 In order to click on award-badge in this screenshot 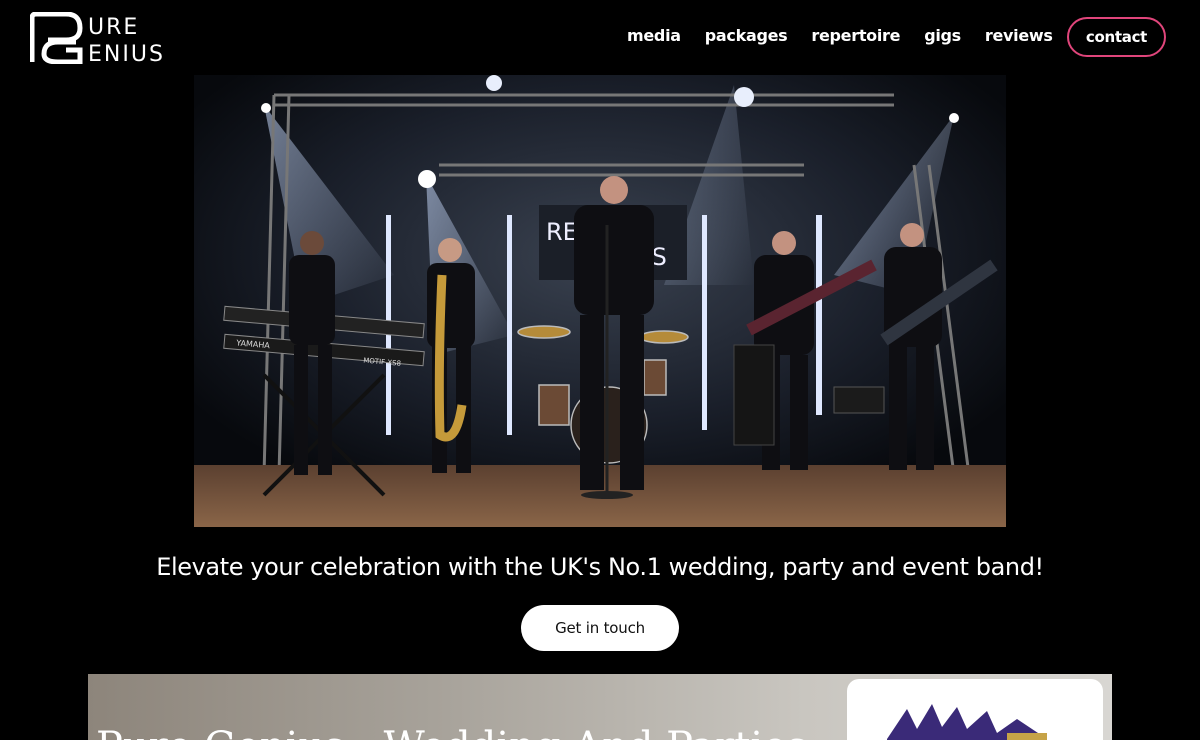, I will do `click(975, 709)`.